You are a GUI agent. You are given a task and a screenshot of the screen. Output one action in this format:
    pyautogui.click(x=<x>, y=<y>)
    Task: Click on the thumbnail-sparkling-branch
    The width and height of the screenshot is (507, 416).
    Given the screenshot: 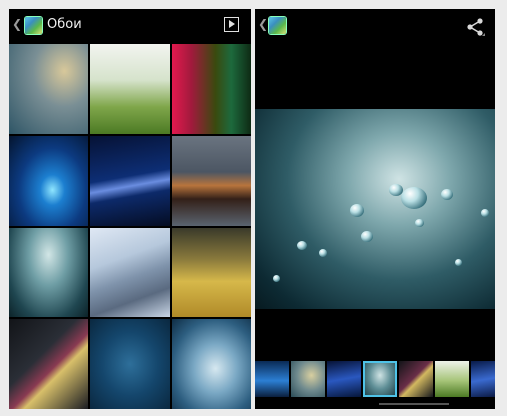 What is the action you would take?
    pyautogui.click(x=49, y=364)
    